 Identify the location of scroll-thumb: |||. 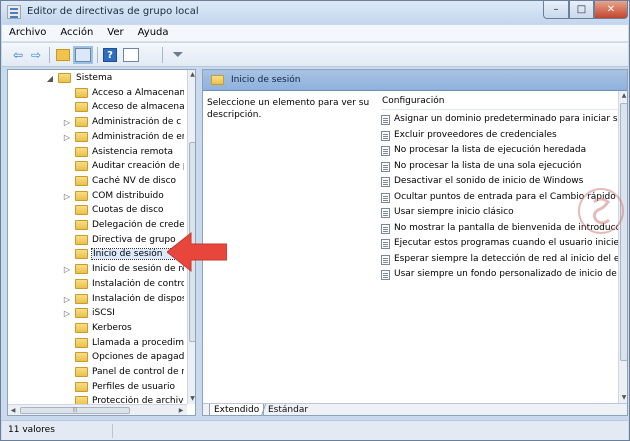
(75, 410).